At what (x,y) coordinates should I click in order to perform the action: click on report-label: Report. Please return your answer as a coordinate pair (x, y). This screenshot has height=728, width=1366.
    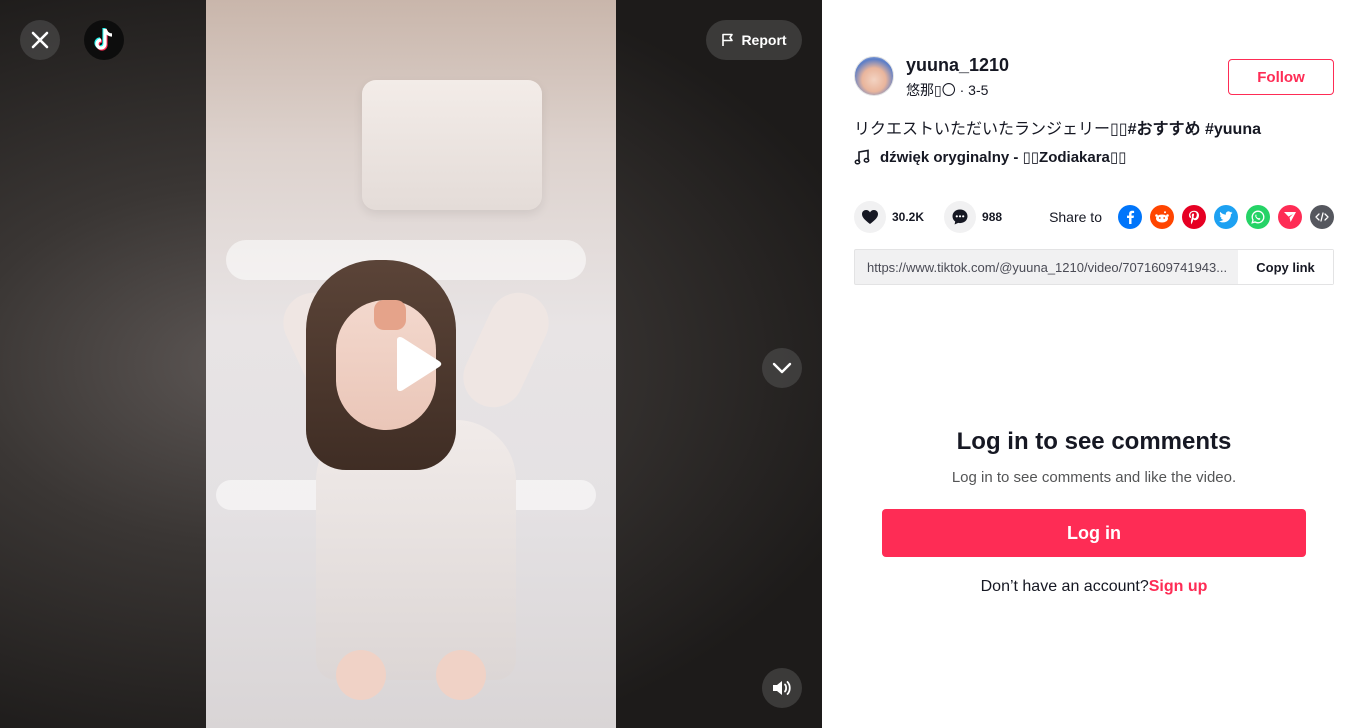
    Looking at the image, I should click on (764, 40).